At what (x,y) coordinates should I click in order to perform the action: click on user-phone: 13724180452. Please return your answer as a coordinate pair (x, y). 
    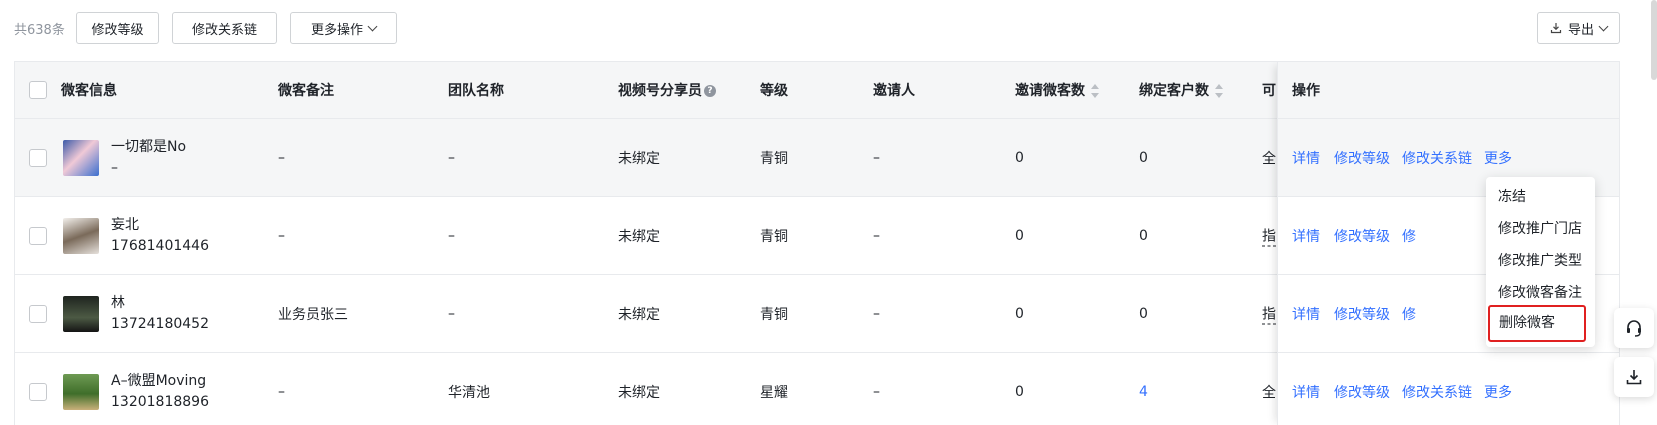
    Looking at the image, I should click on (160, 323).